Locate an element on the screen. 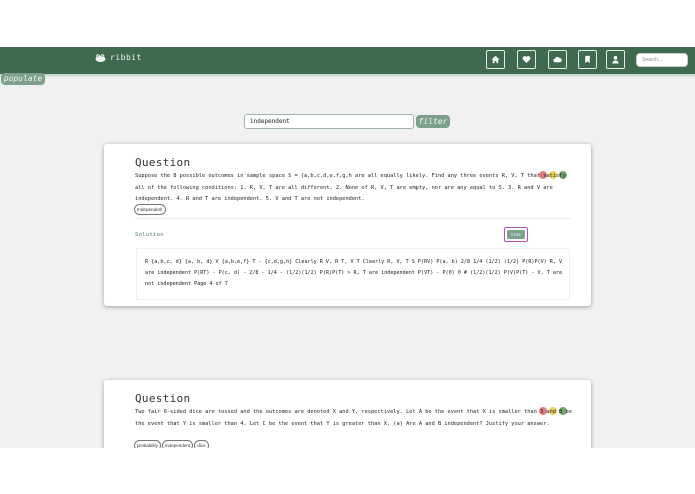  cloud-button is located at coordinates (557, 59).